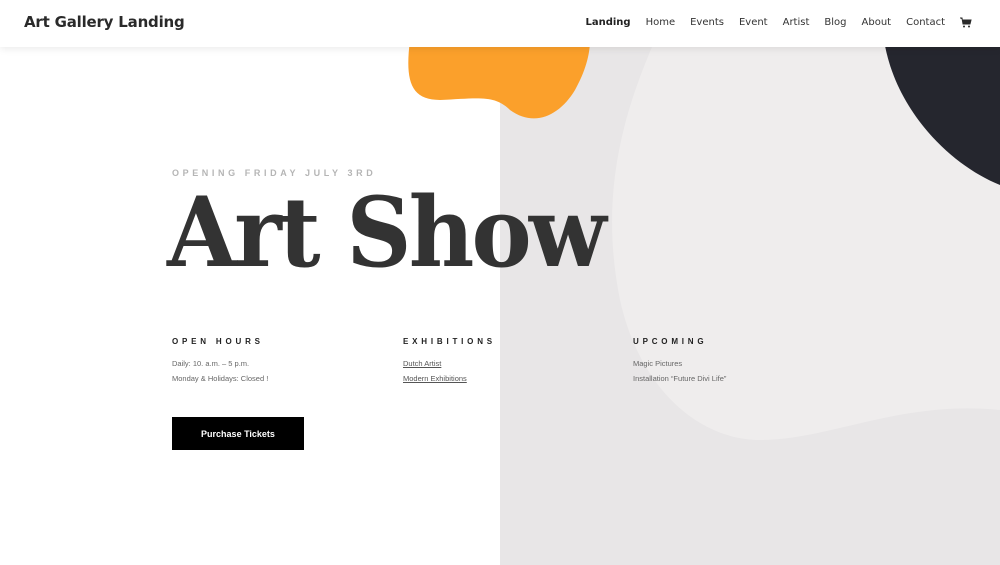 The image size is (1000, 565). I want to click on nav-artist: Artist, so click(796, 22).